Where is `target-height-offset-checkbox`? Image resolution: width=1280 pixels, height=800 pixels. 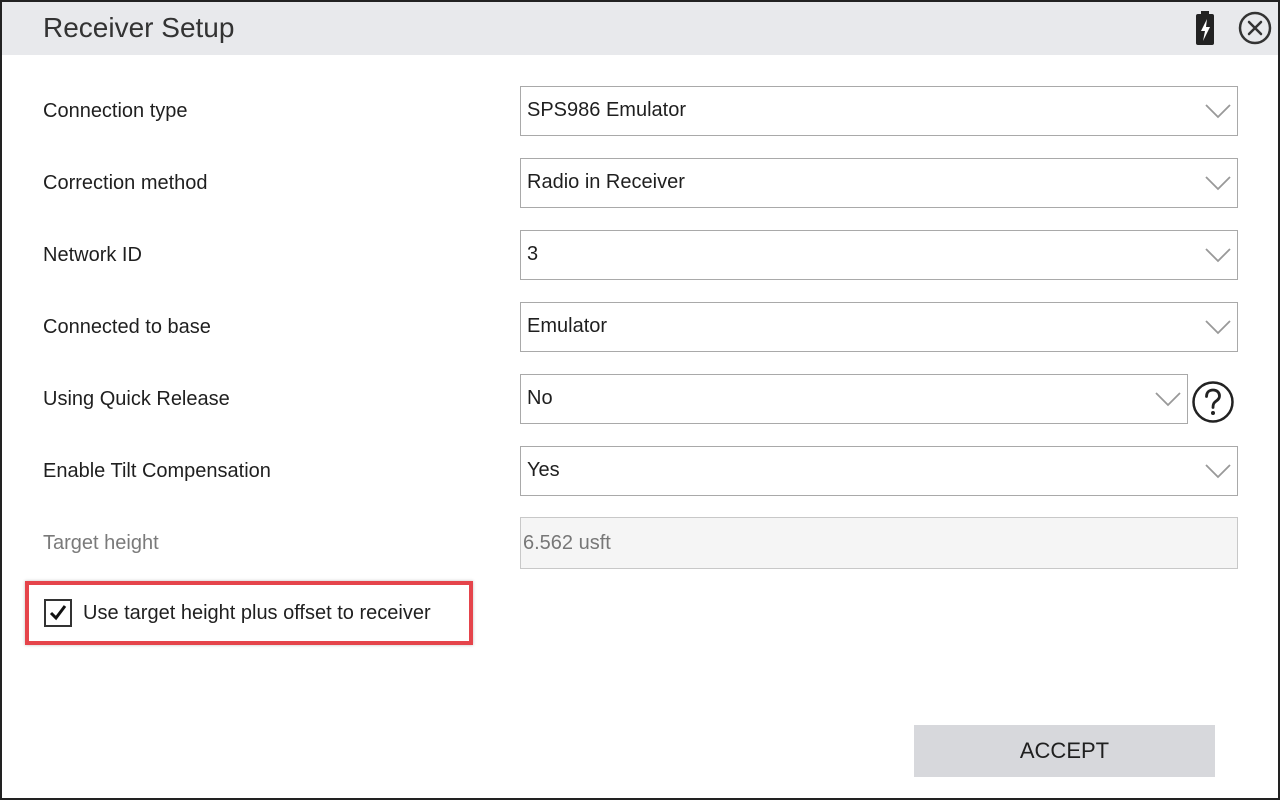 target-height-offset-checkbox is located at coordinates (58, 613).